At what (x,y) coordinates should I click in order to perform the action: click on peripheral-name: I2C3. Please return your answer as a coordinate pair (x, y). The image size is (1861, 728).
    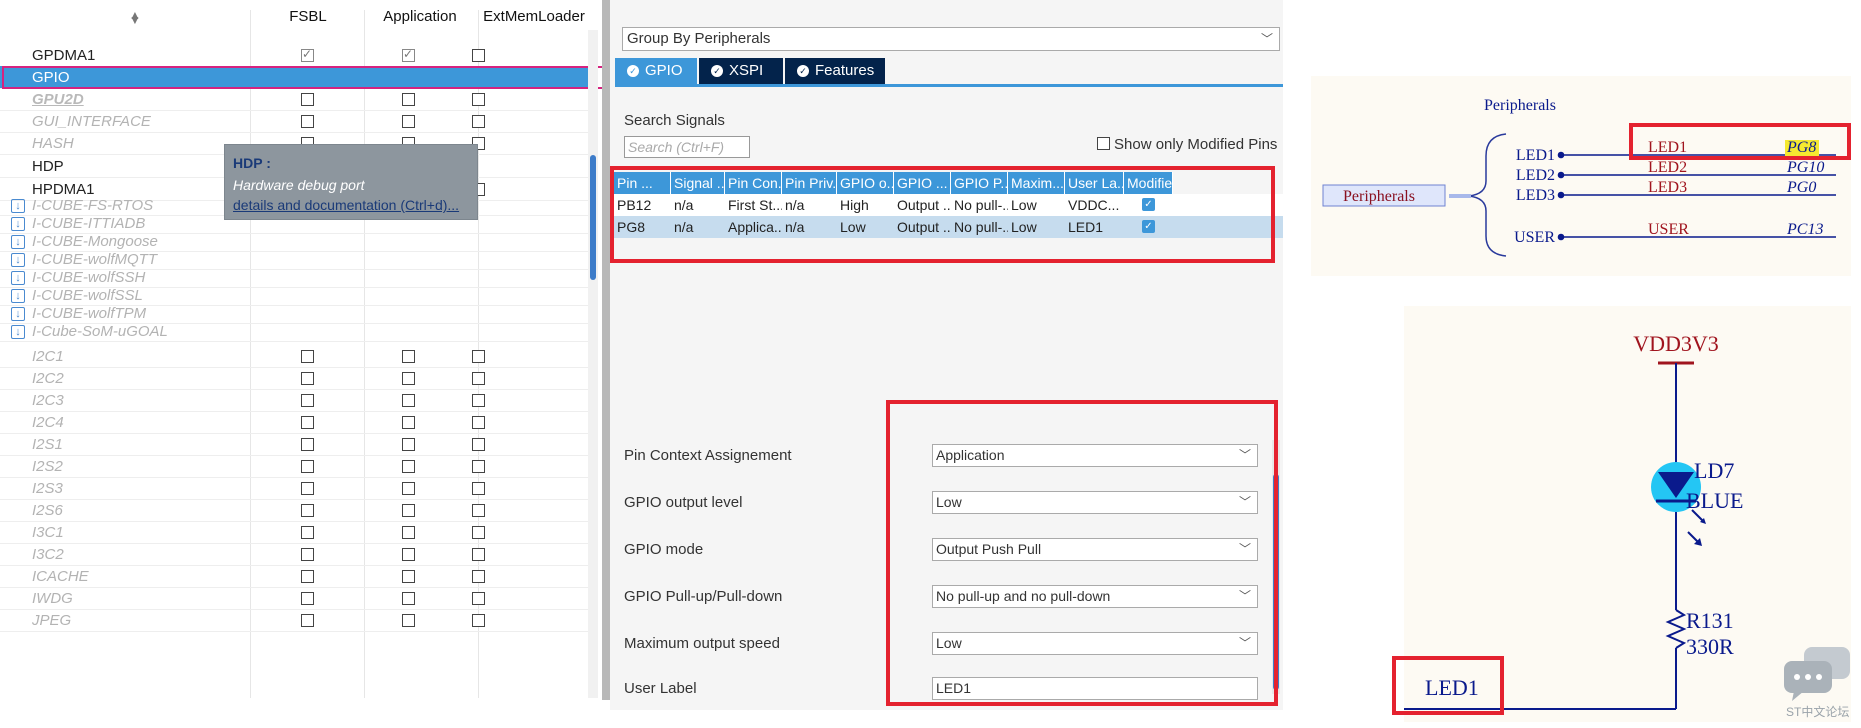
    Looking at the image, I should click on (48, 400).